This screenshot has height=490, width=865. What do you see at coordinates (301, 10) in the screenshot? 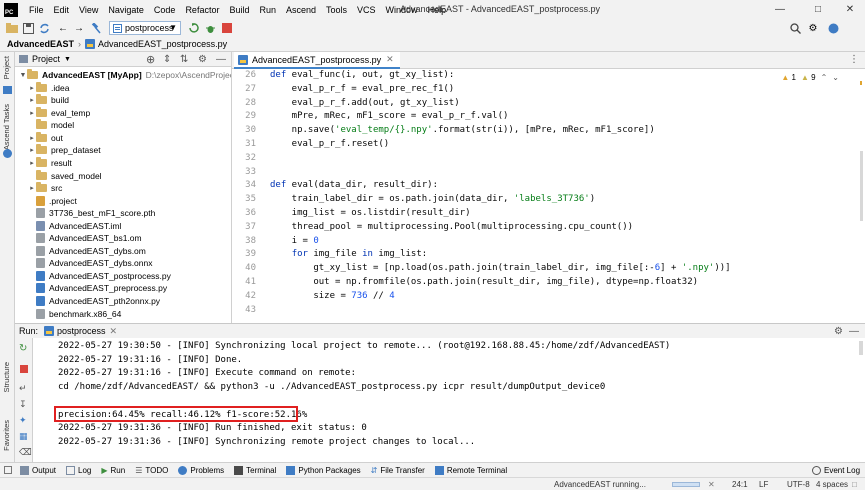
I see `menu-ascend: Ascend` at bounding box center [301, 10].